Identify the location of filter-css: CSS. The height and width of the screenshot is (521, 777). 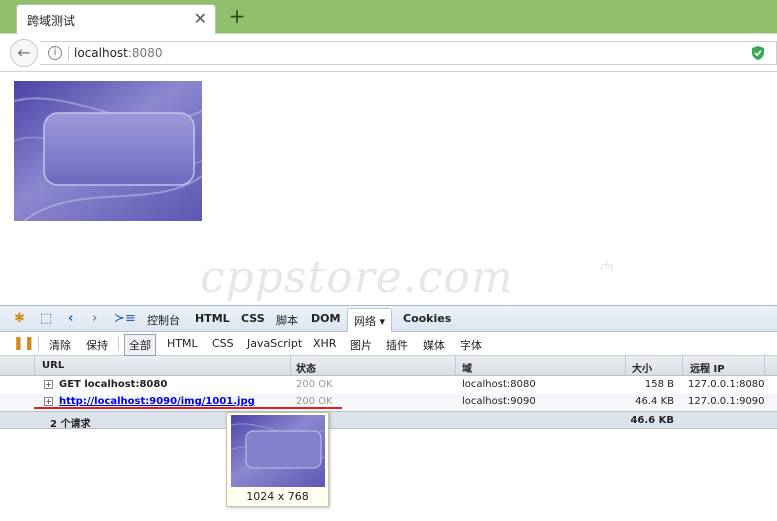
(223, 343).